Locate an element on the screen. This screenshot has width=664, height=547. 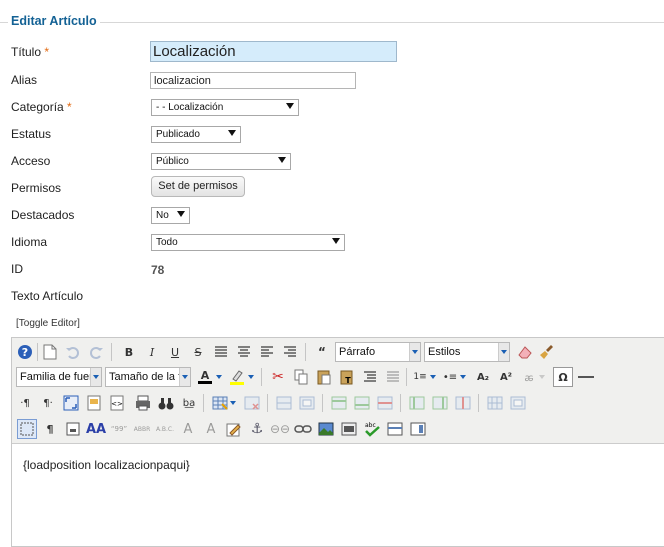
redo-icon is located at coordinates (96, 352).